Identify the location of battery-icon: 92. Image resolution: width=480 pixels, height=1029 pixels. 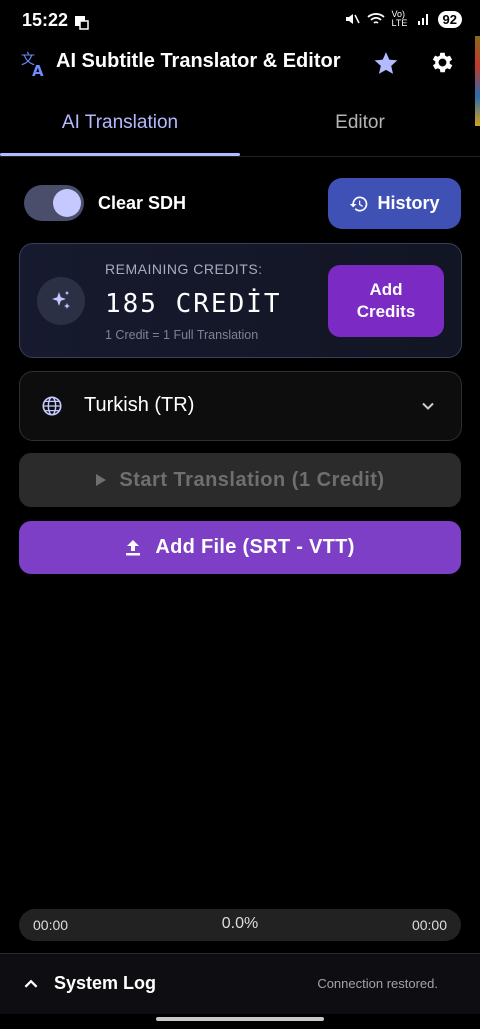
(449, 19).